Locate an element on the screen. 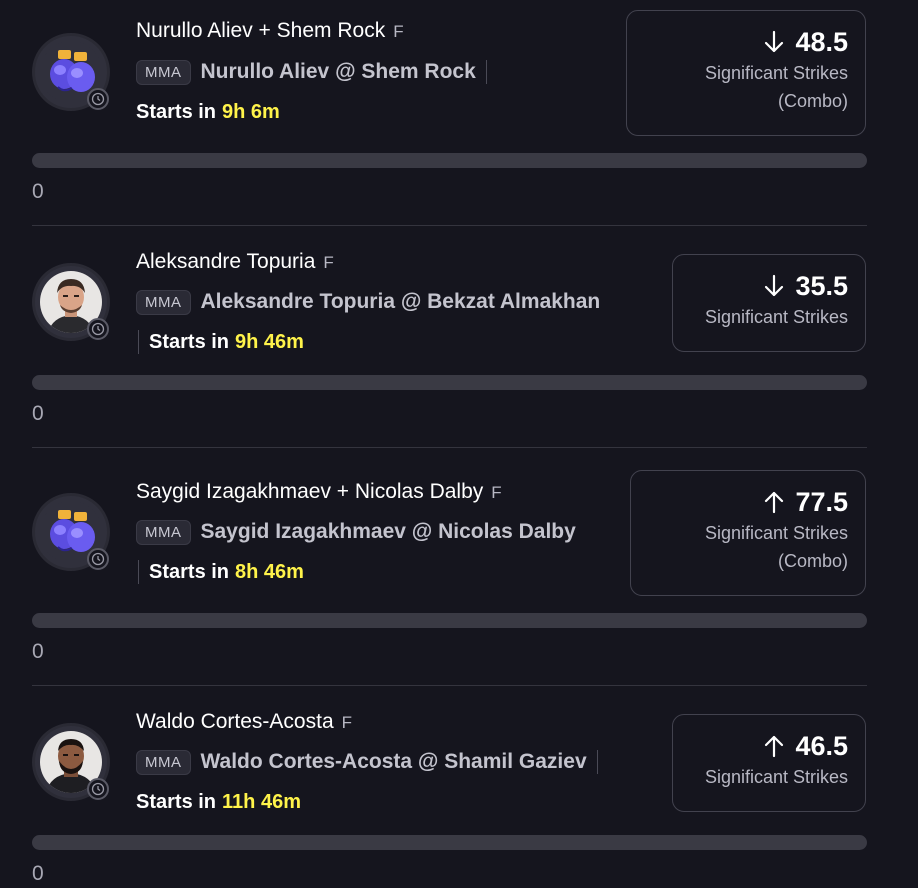  starts-time: 9h 6m is located at coordinates (251, 111).